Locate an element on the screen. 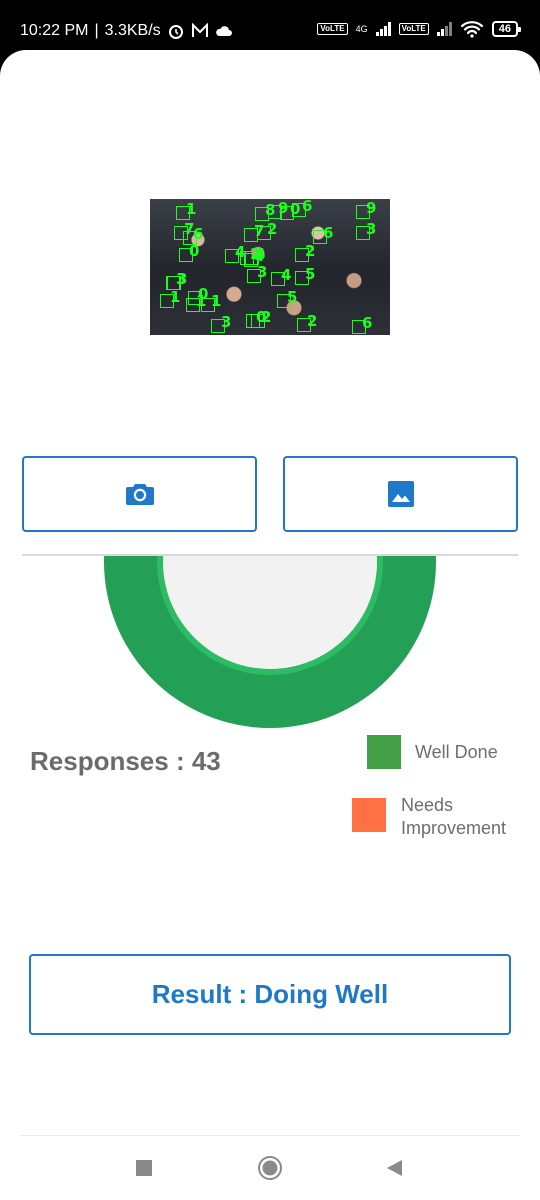  network-speed: 3.3KB/s is located at coordinates (132, 30).